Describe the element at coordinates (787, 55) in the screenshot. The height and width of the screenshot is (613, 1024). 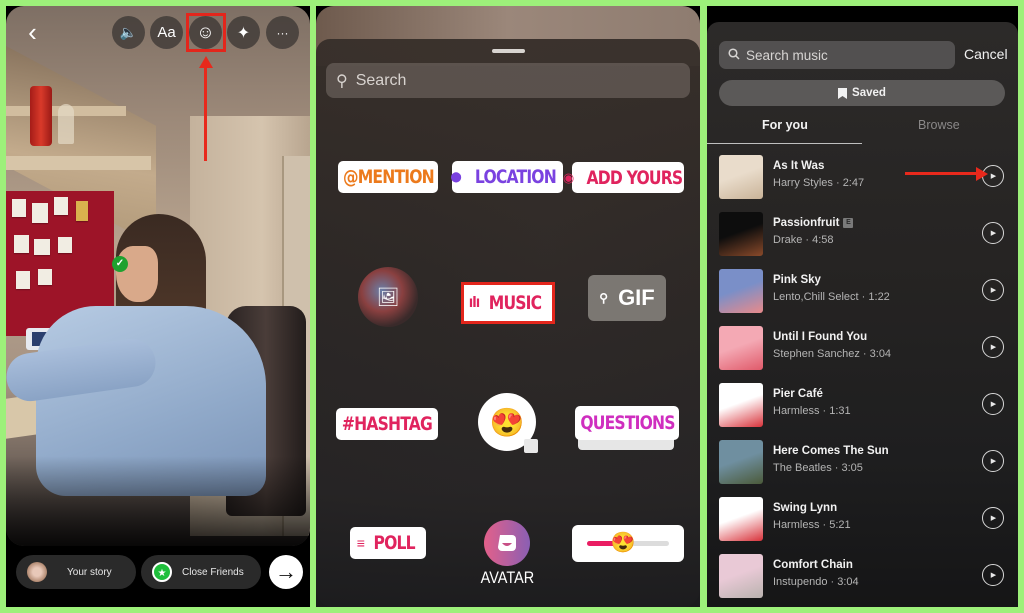
I see `search-placeholder: Search music` at that location.